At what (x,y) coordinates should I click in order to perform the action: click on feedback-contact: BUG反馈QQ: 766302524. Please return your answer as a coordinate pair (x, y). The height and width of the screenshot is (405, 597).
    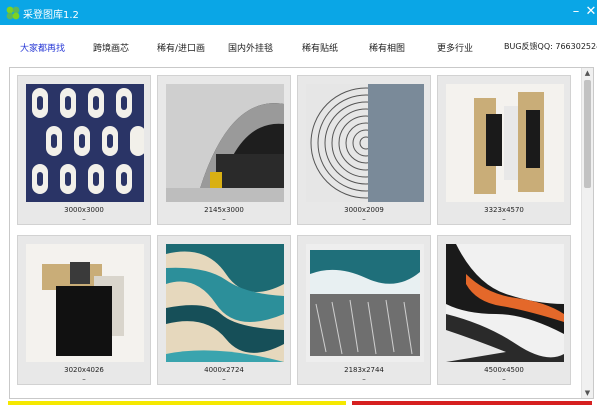
    Looking at the image, I should click on (550, 46).